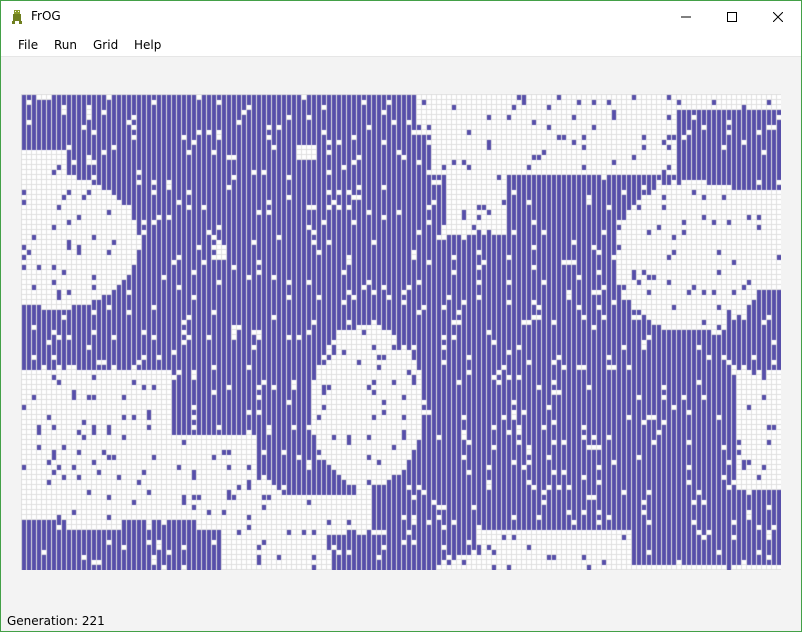 The width and height of the screenshot is (802, 632). I want to click on close-button, so click(778, 16).